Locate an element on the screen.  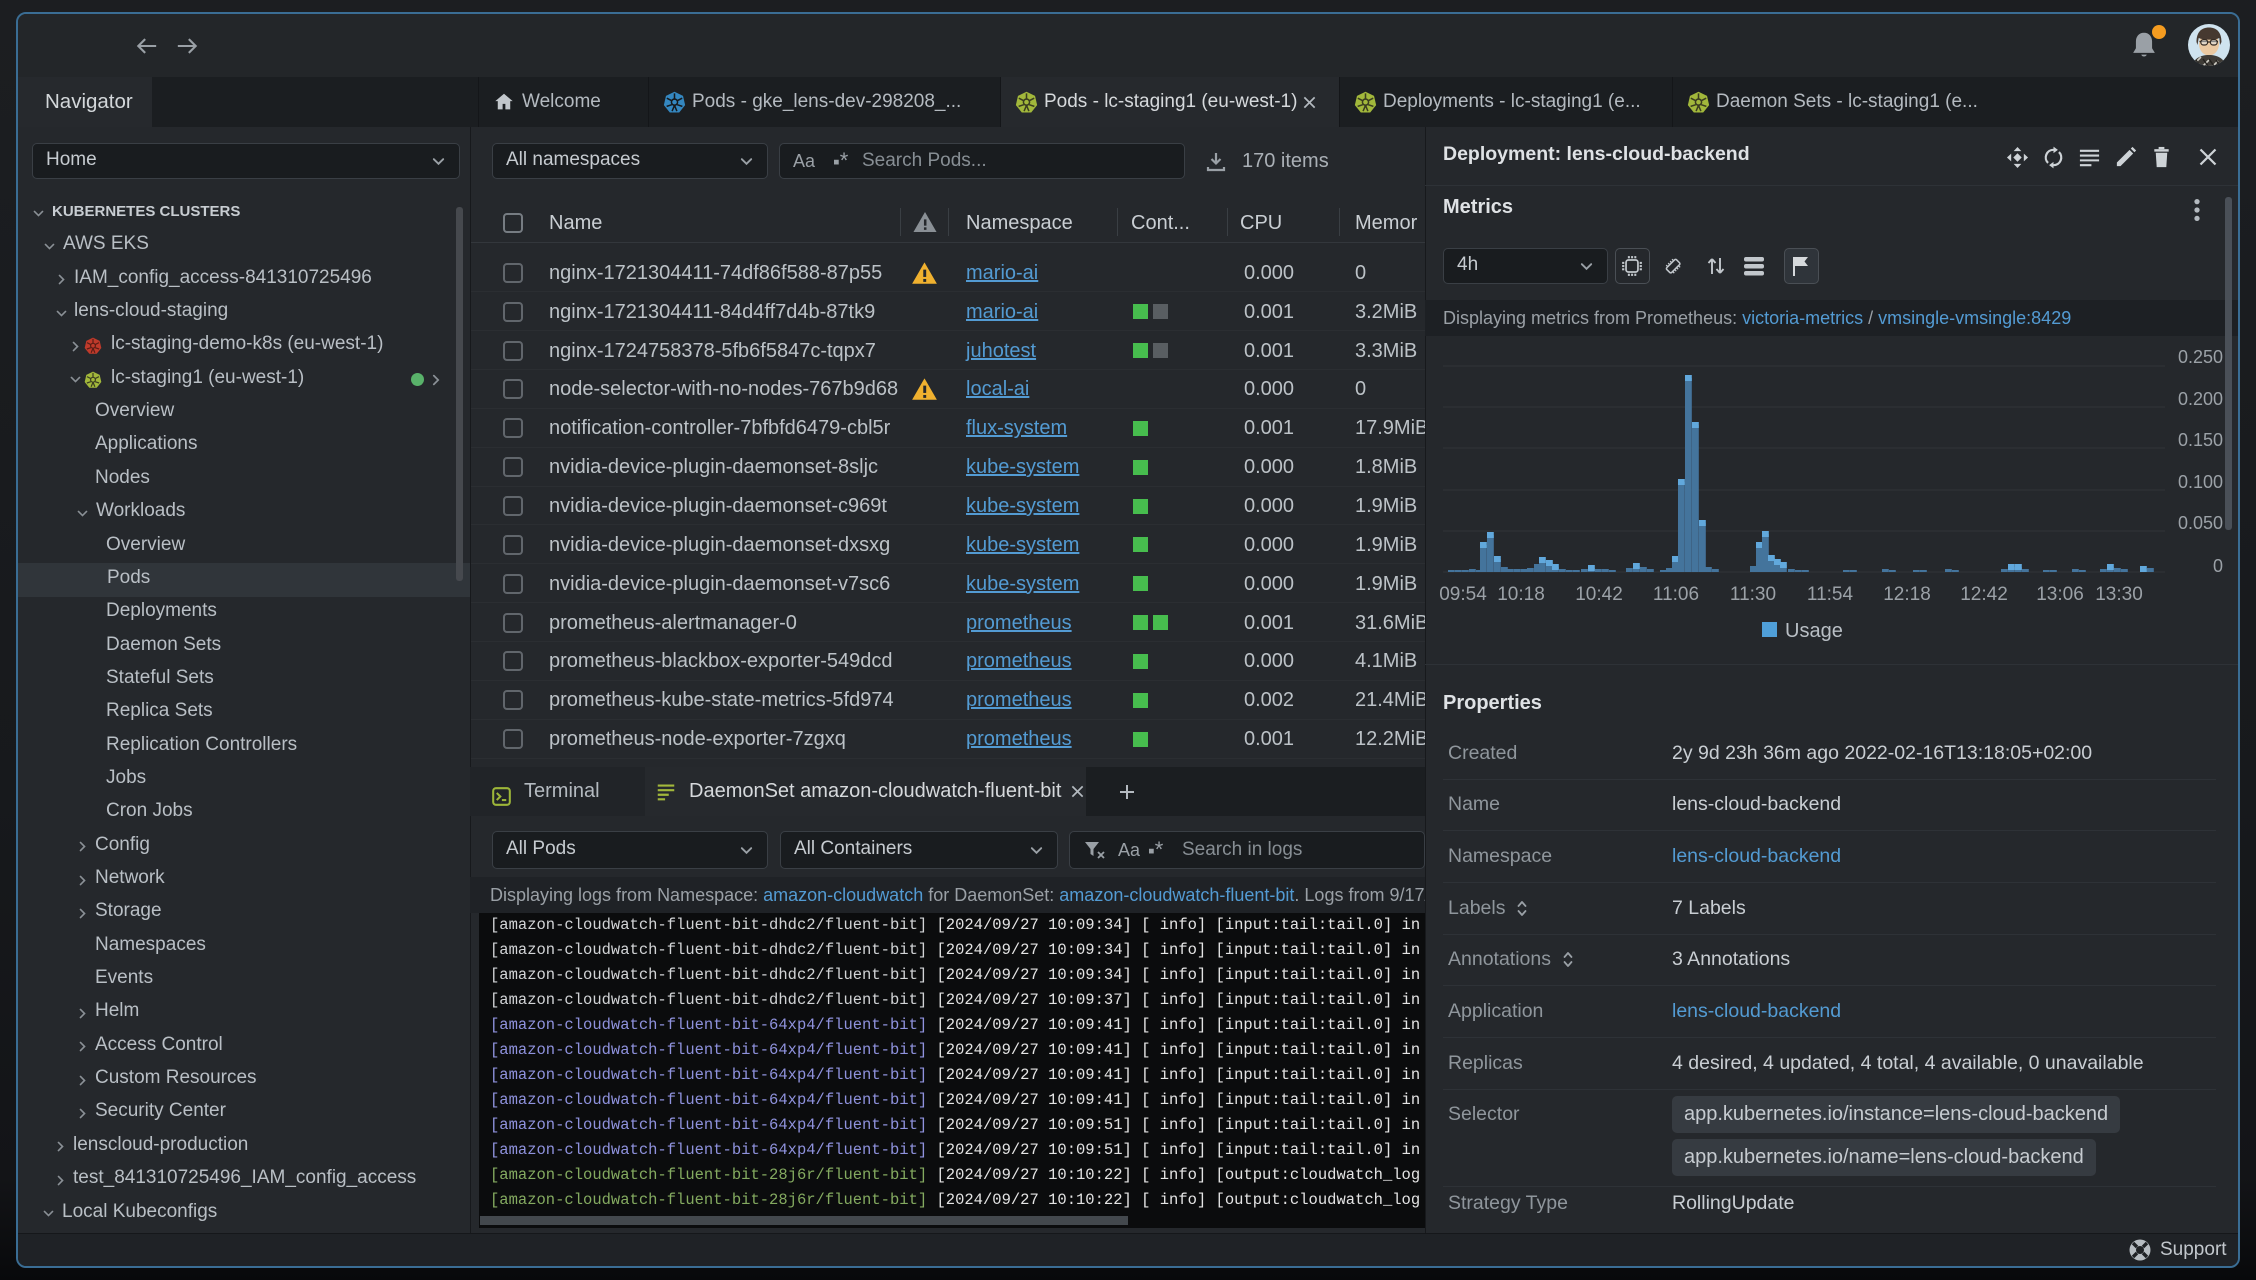
svg-text: 09:54 is located at coordinates (1463, 594).